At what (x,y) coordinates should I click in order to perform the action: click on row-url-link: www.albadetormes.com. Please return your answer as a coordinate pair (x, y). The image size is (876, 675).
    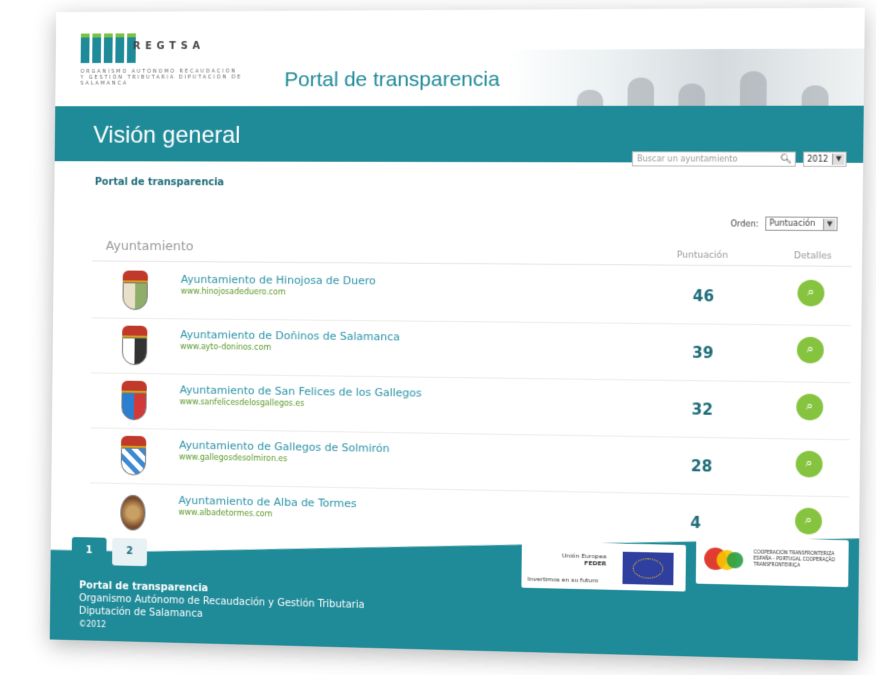
    Looking at the image, I should click on (225, 513).